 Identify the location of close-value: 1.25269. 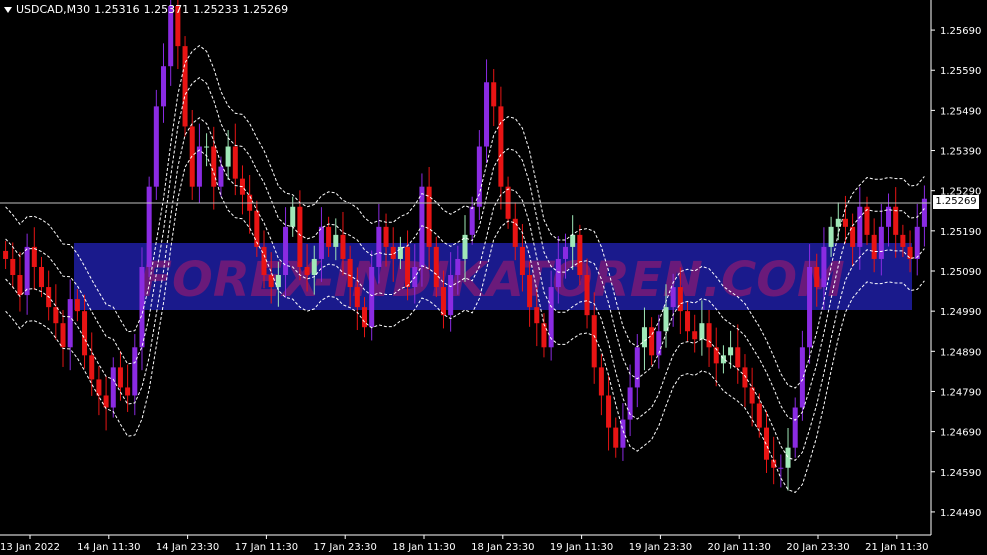
(265, 9).